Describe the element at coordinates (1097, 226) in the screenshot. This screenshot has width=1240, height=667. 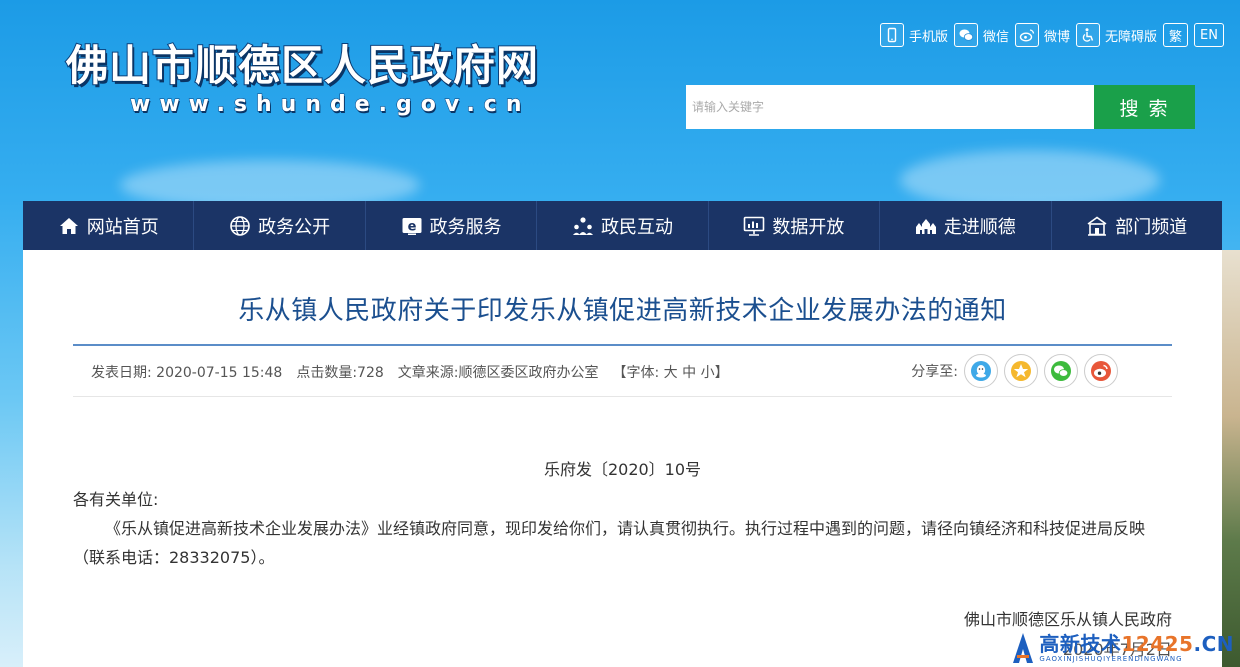
I see `building-icon` at that location.